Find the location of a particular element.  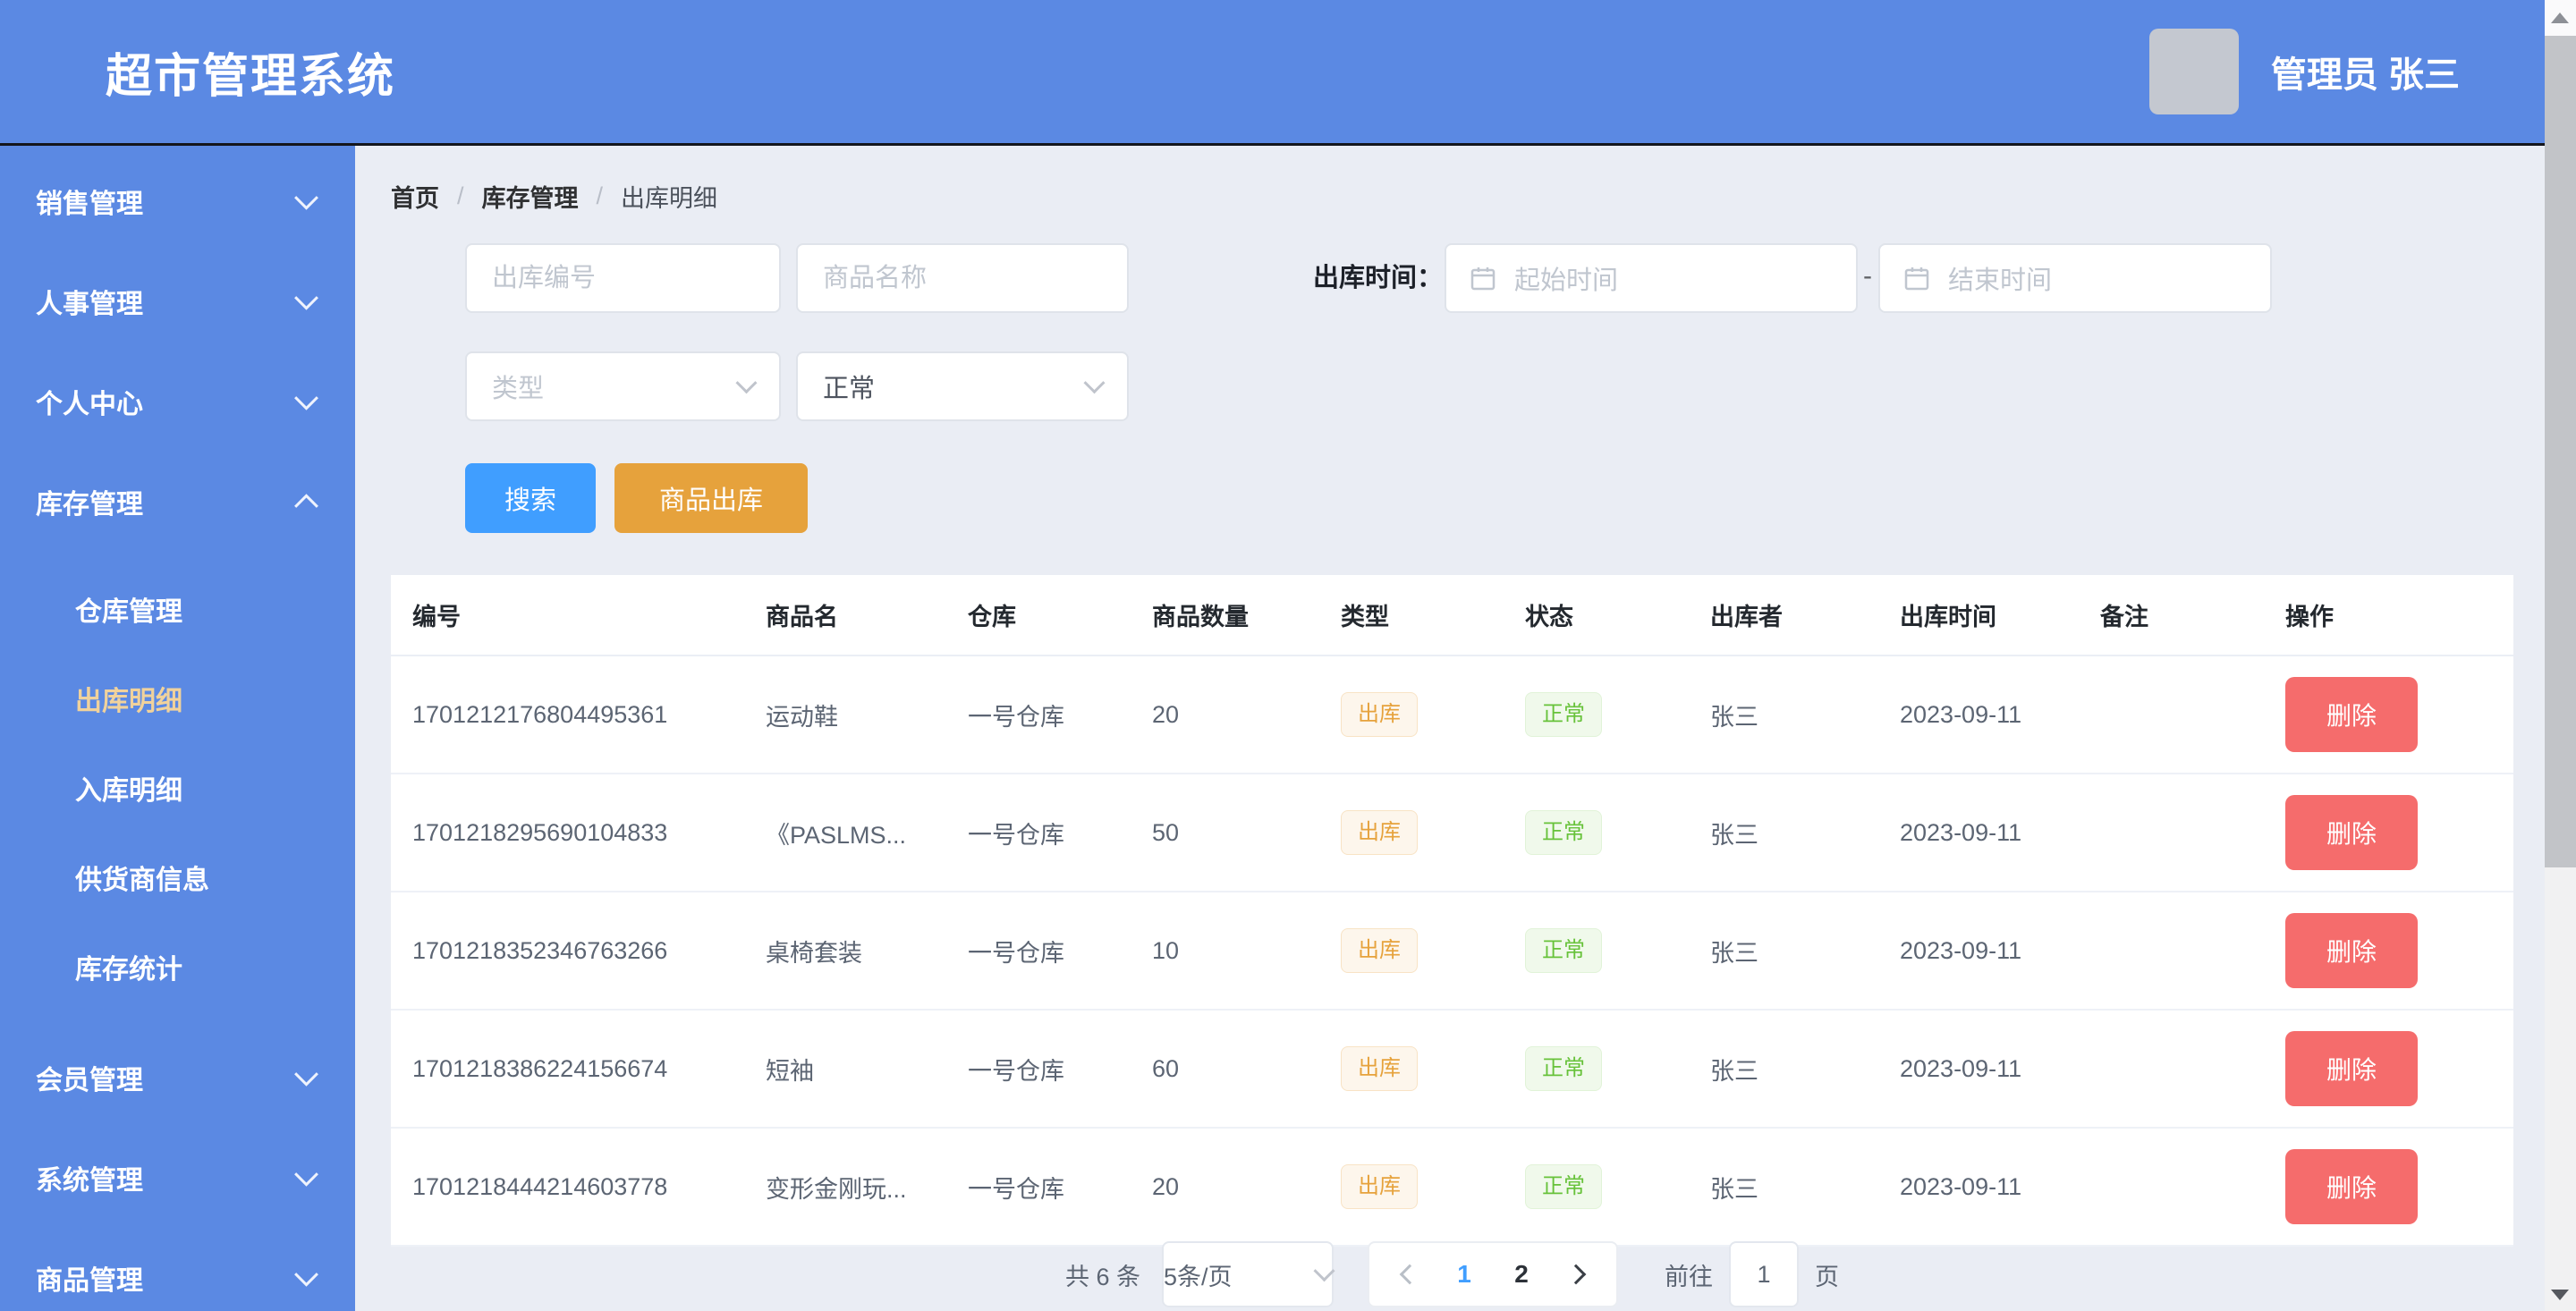

status-select-value: 正常 is located at coordinates (849, 389).